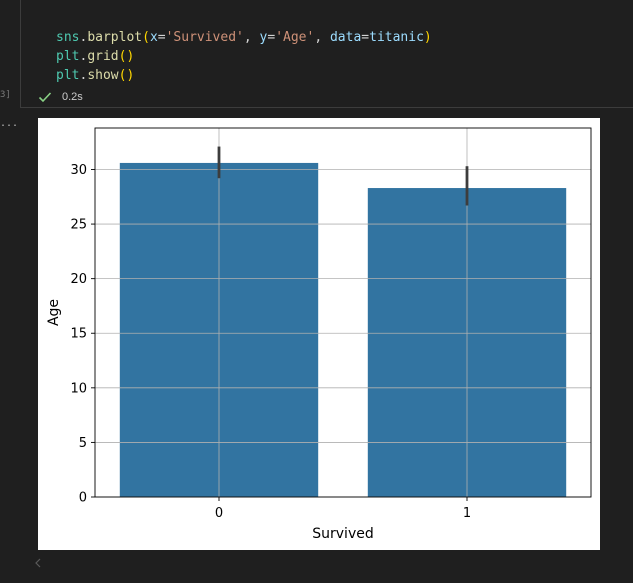 The image size is (633, 583). Describe the element at coordinates (78, 388) in the screenshot. I see `y-tick-label: 10` at that location.